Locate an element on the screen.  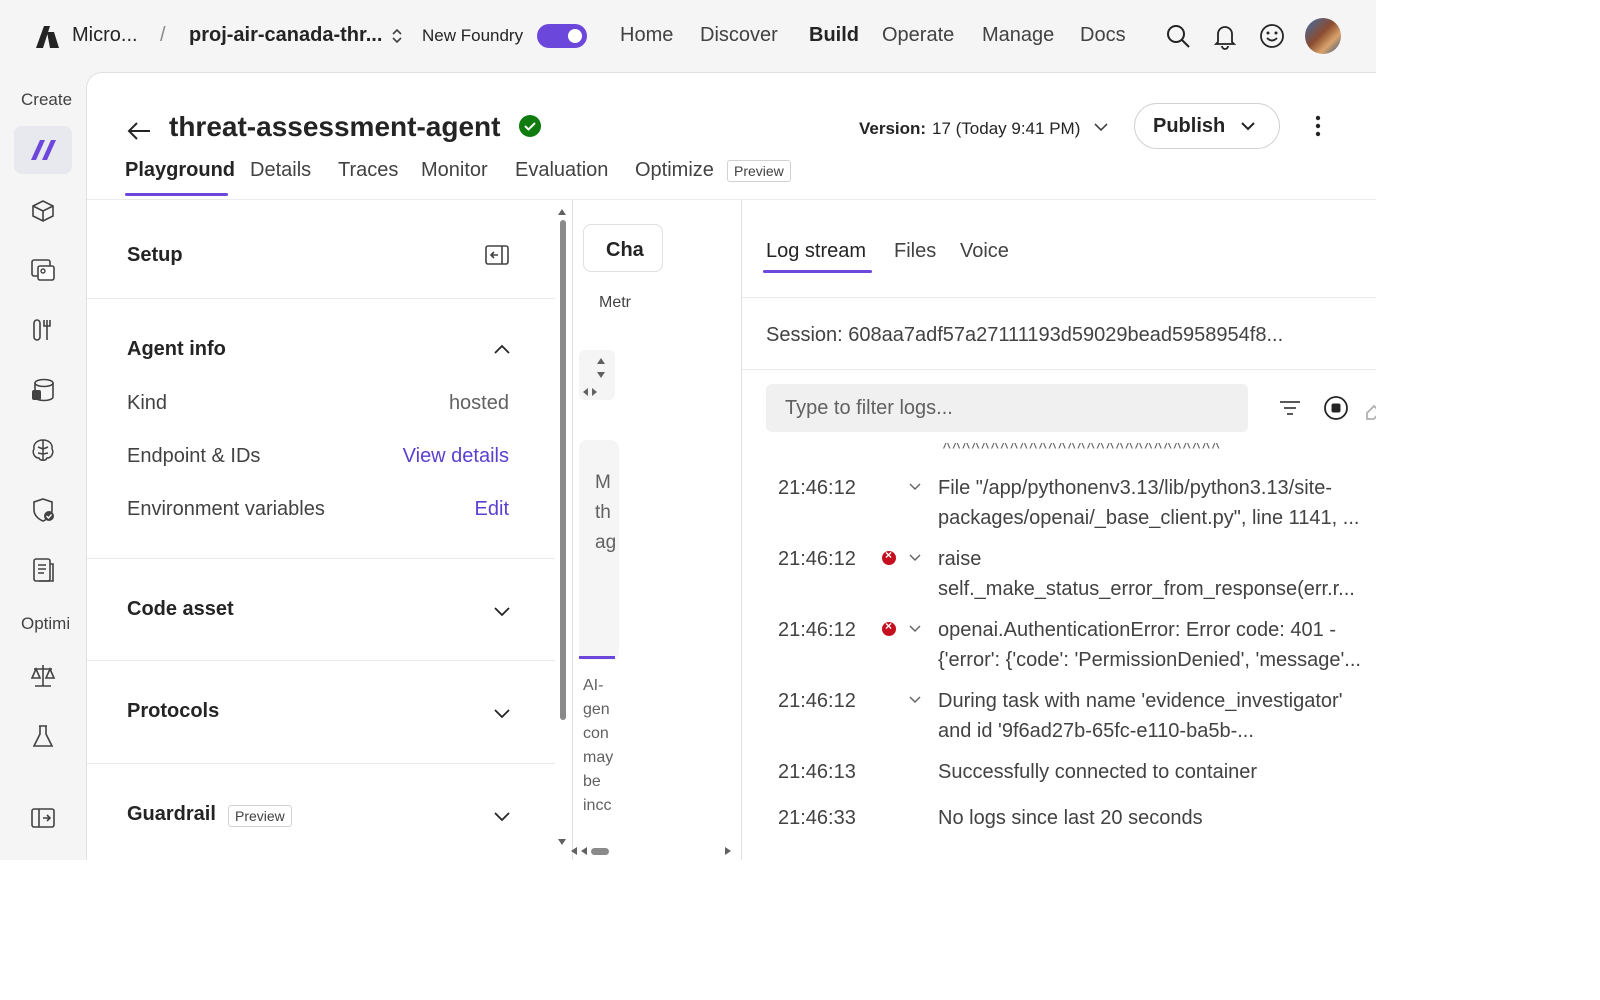
expand-rail-icon is located at coordinates (43, 818).